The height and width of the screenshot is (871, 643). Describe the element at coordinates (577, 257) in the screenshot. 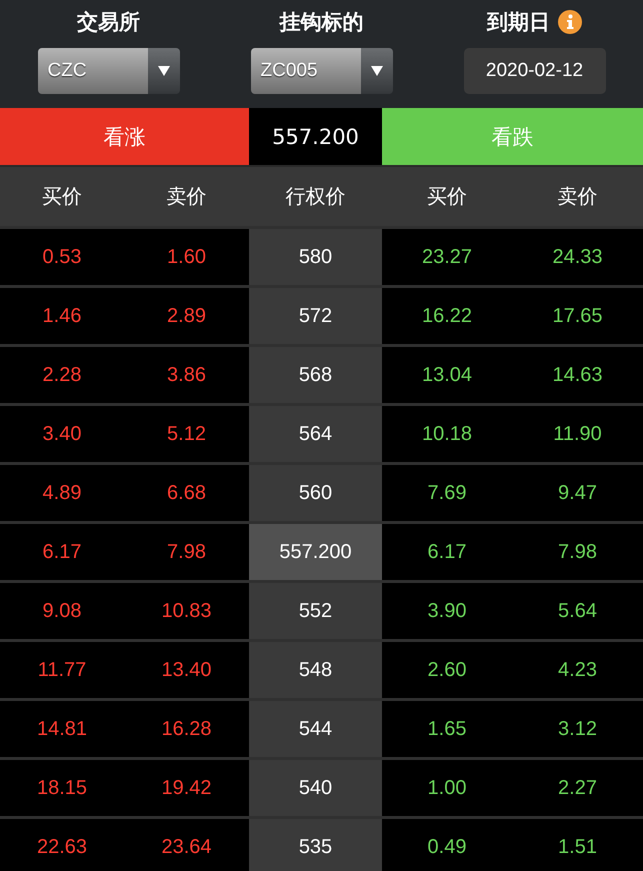

I see `table-cell-text: 24.33` at that location.